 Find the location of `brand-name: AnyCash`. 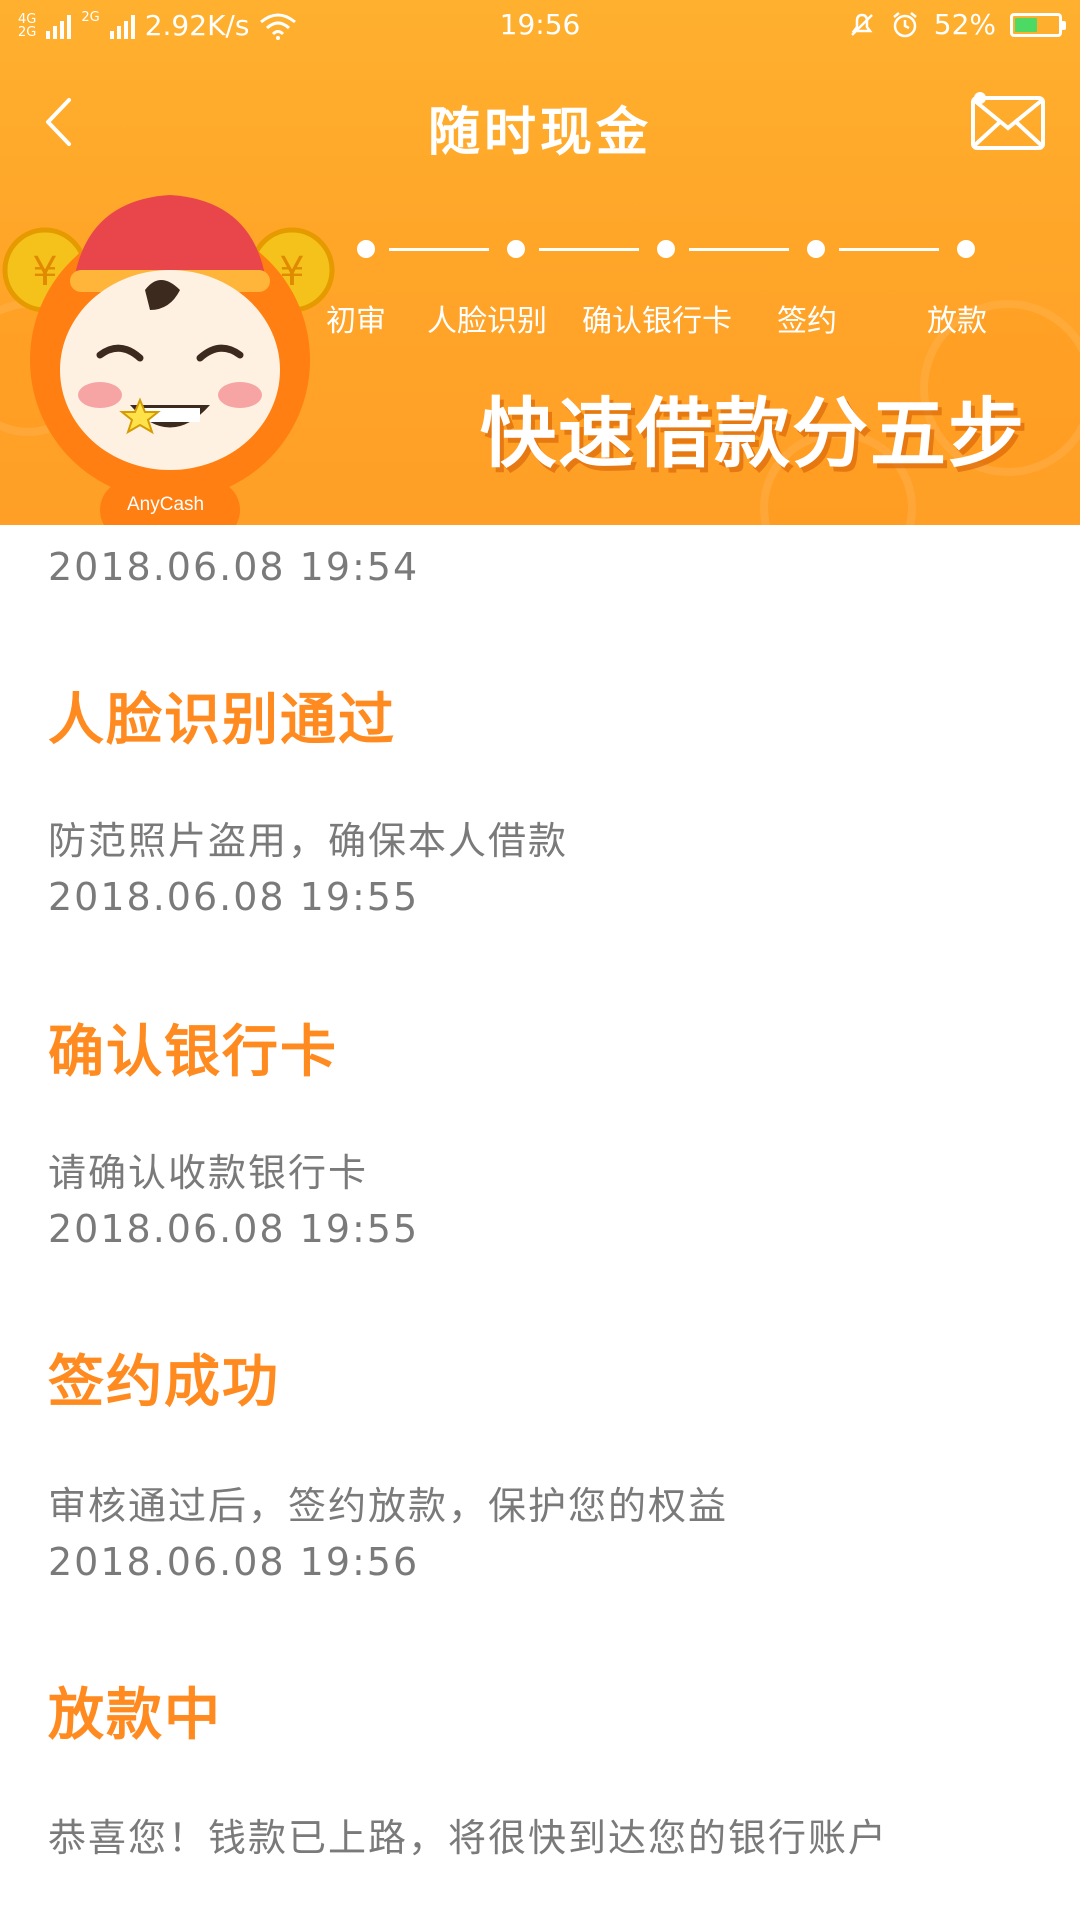

brand-name: AnyCash is located at coordinates (166, 504).